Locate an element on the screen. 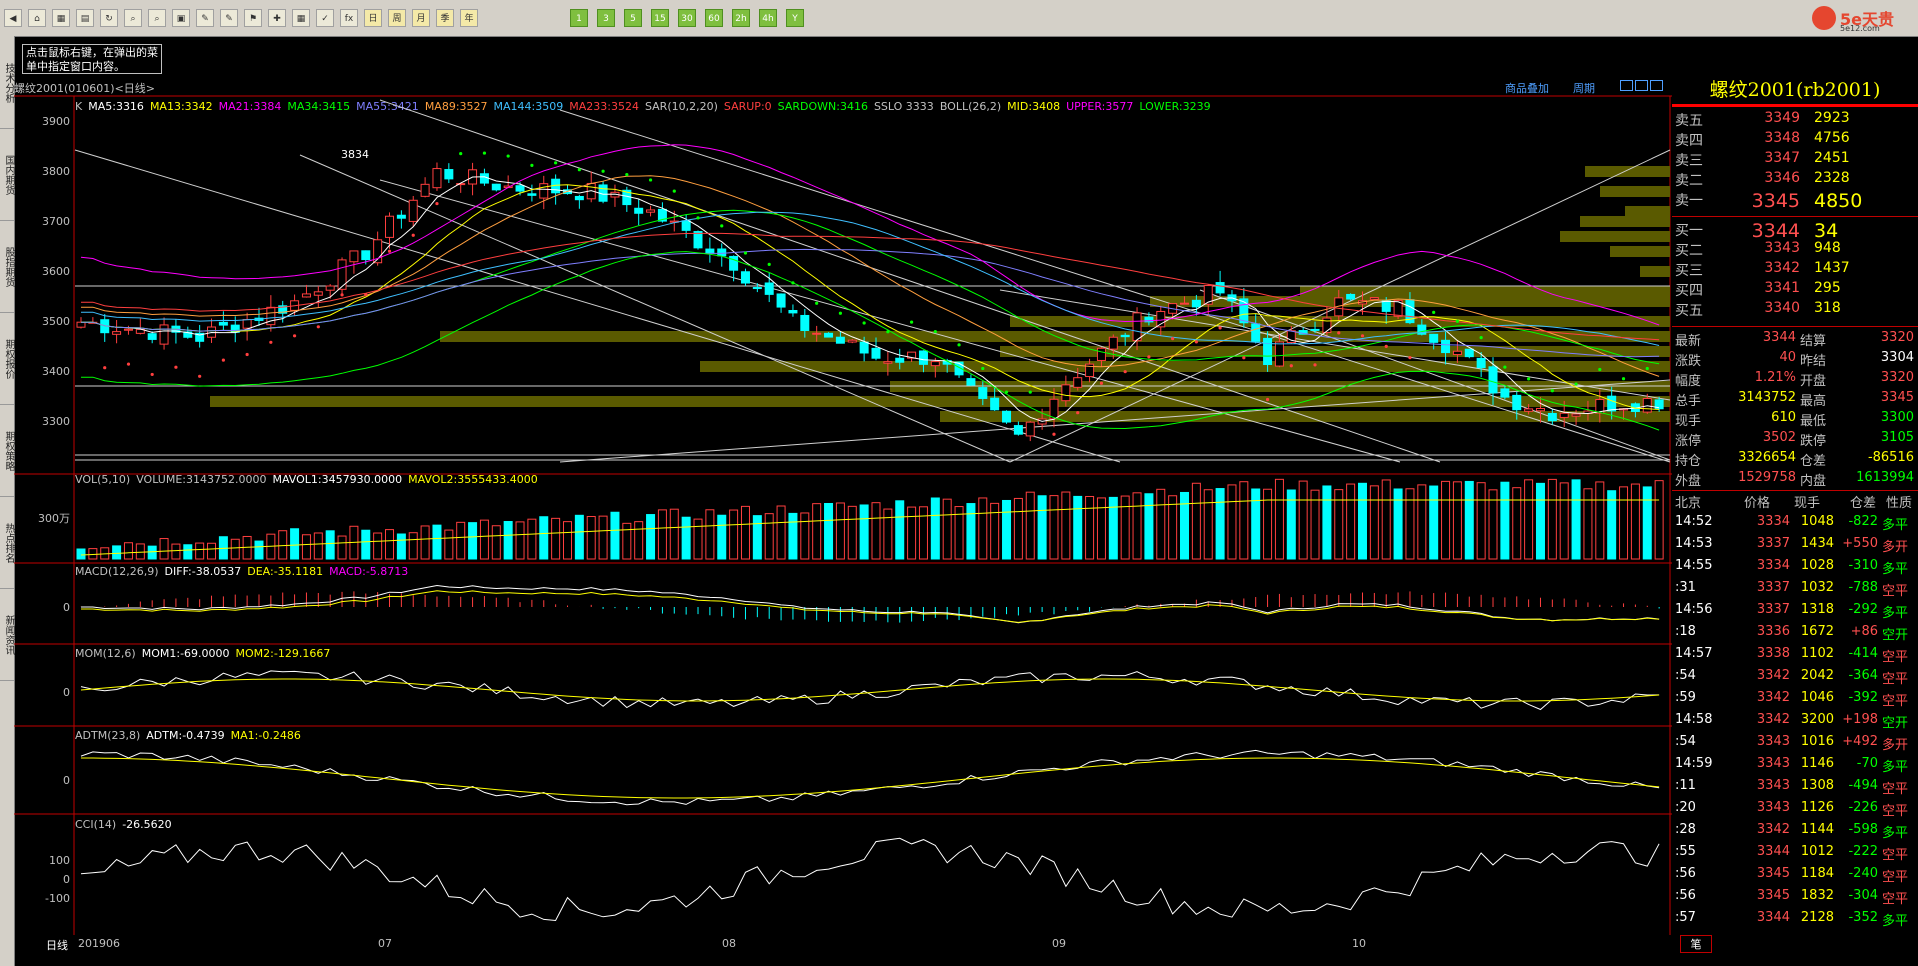 This screenshot has width=1918, height=966. tick-header: 北京 价格 现手 仓差 性质 is located at coordinates (1795, 502).